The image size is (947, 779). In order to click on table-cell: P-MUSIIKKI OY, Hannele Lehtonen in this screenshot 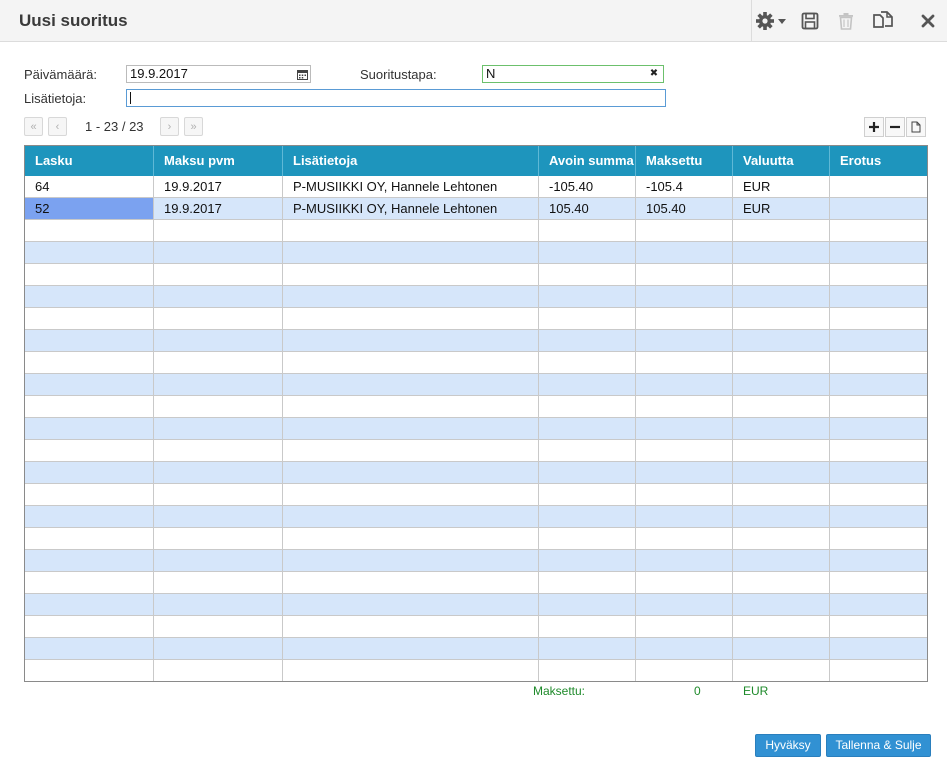, I will do `click(411, 209)`.